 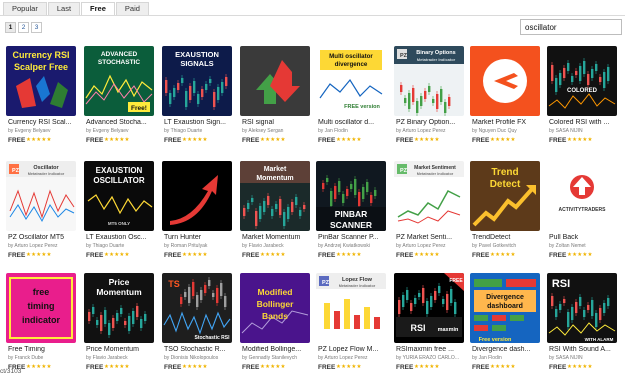 I want to click on product-thumbnail: Modified Bollinger Bands, so click(x=275, y=308).